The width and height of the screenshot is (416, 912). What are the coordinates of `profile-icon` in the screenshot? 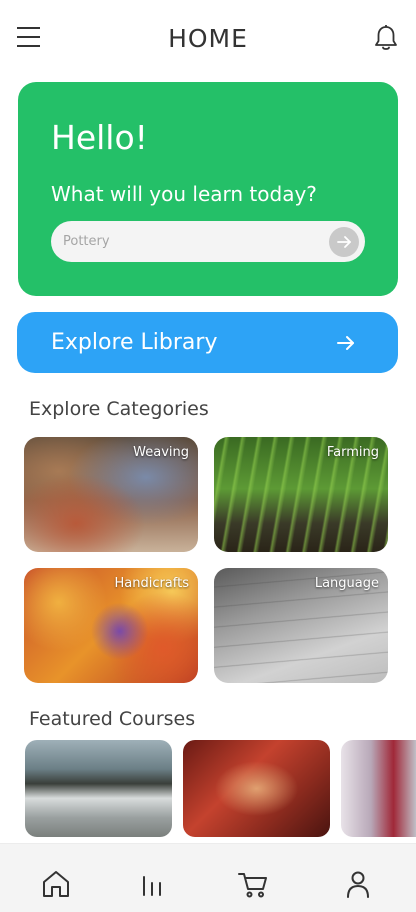 It's located at (358, 884).